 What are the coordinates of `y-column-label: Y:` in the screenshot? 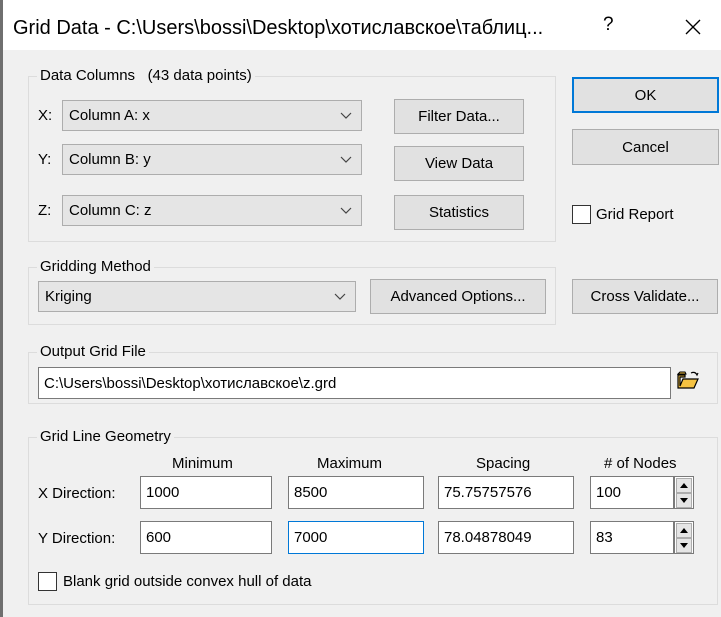 It's located at (45, 159).